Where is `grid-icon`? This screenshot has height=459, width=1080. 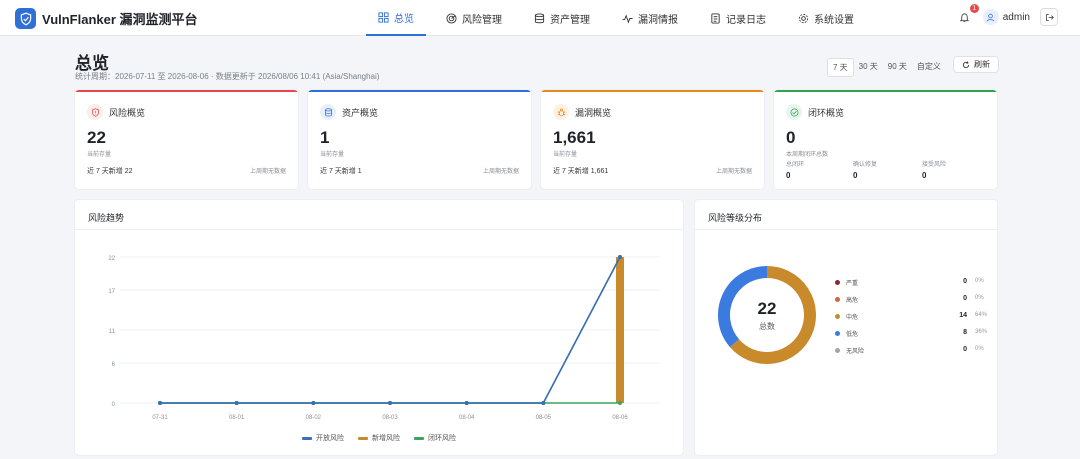 grid-icon is located at coordinates (383, 17).